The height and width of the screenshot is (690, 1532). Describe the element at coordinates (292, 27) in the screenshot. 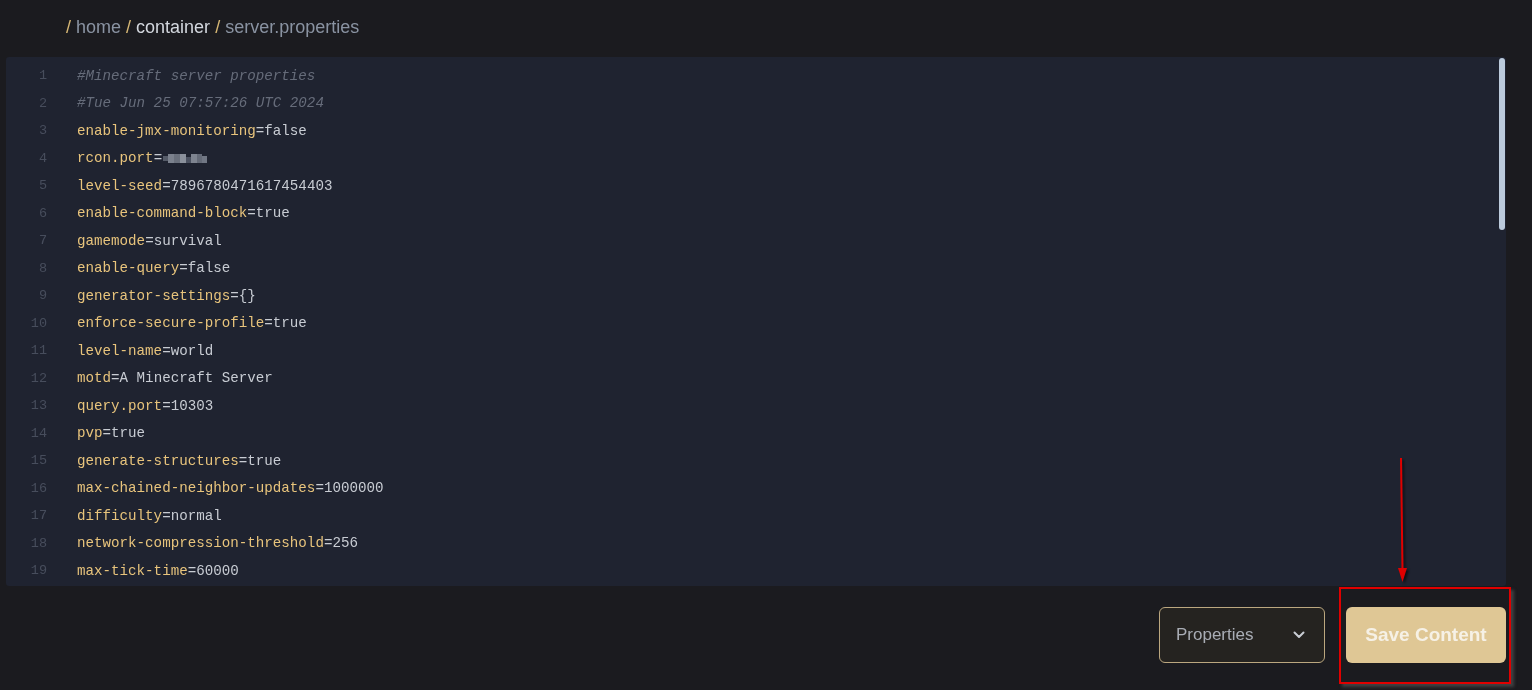

I see `breadcrumb-current: server.properties` at that location.